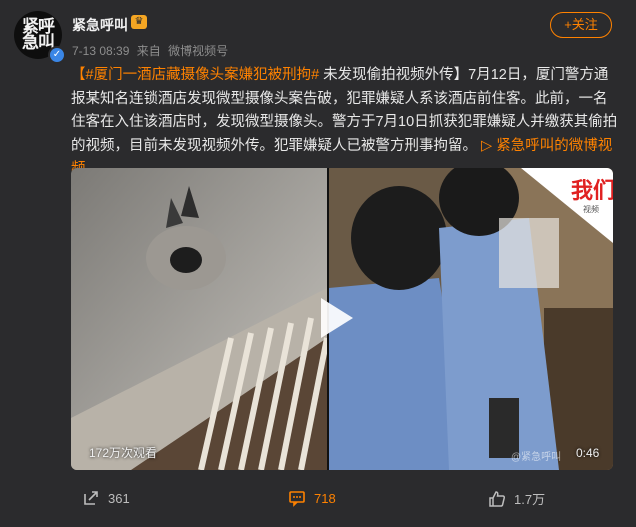 The image size is (636, 527). I want to click on post-meta: 7-13 08:39 来自 微博视频号, so click(152, 50).